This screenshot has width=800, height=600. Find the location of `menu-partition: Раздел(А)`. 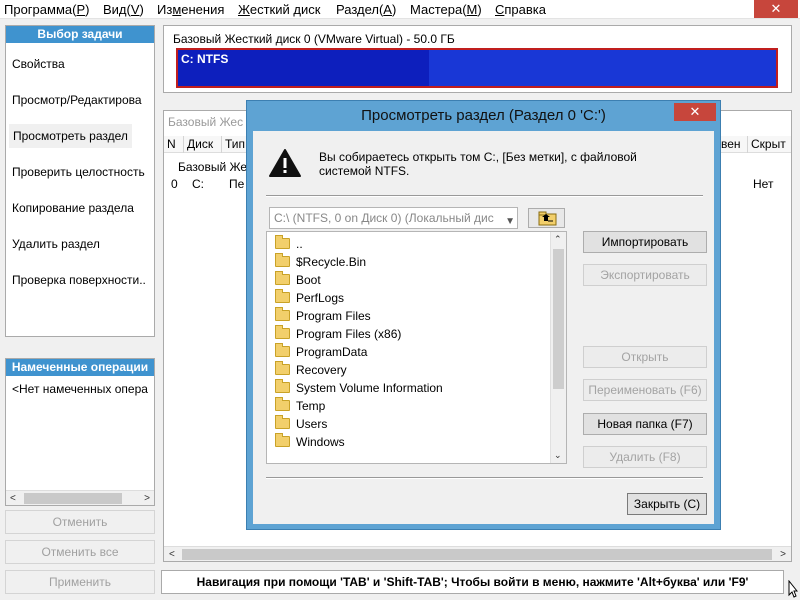

menu-partition: Раздел(А) is located at coordinates (366, 9).